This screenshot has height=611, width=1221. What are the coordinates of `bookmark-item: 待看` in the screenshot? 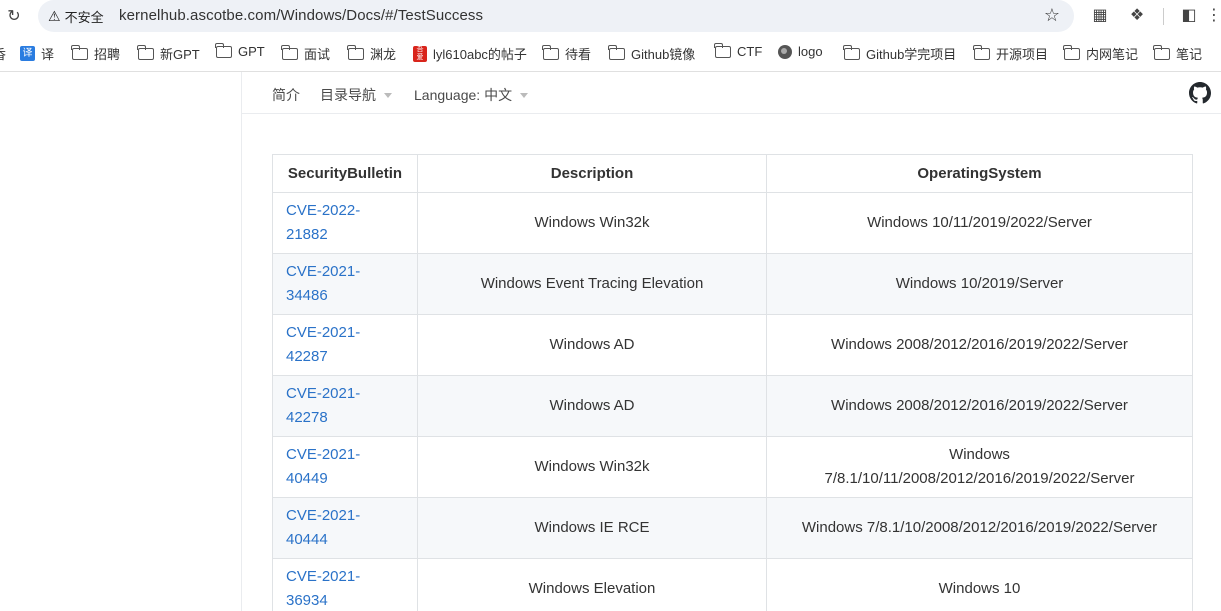 It's located at (566, 53).